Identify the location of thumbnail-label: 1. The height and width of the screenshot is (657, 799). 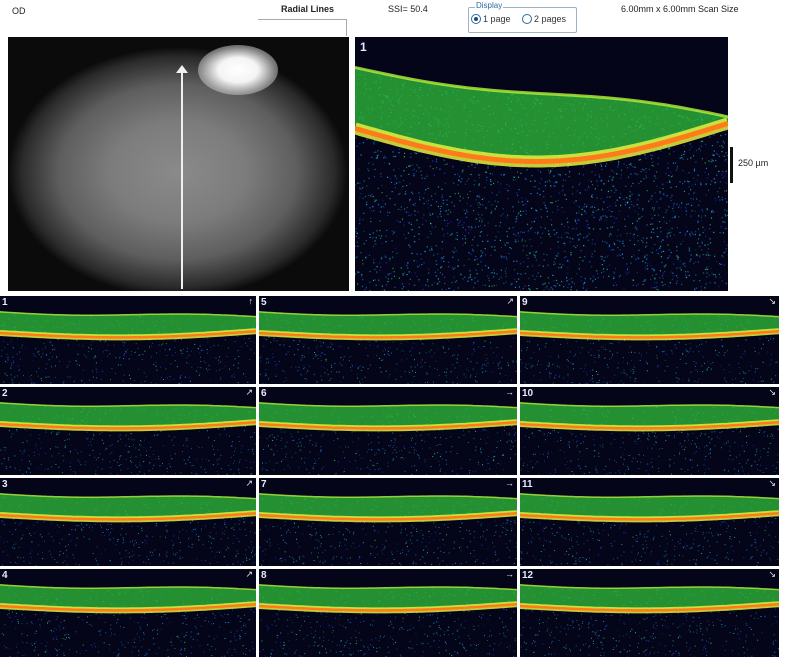
(5, 302).